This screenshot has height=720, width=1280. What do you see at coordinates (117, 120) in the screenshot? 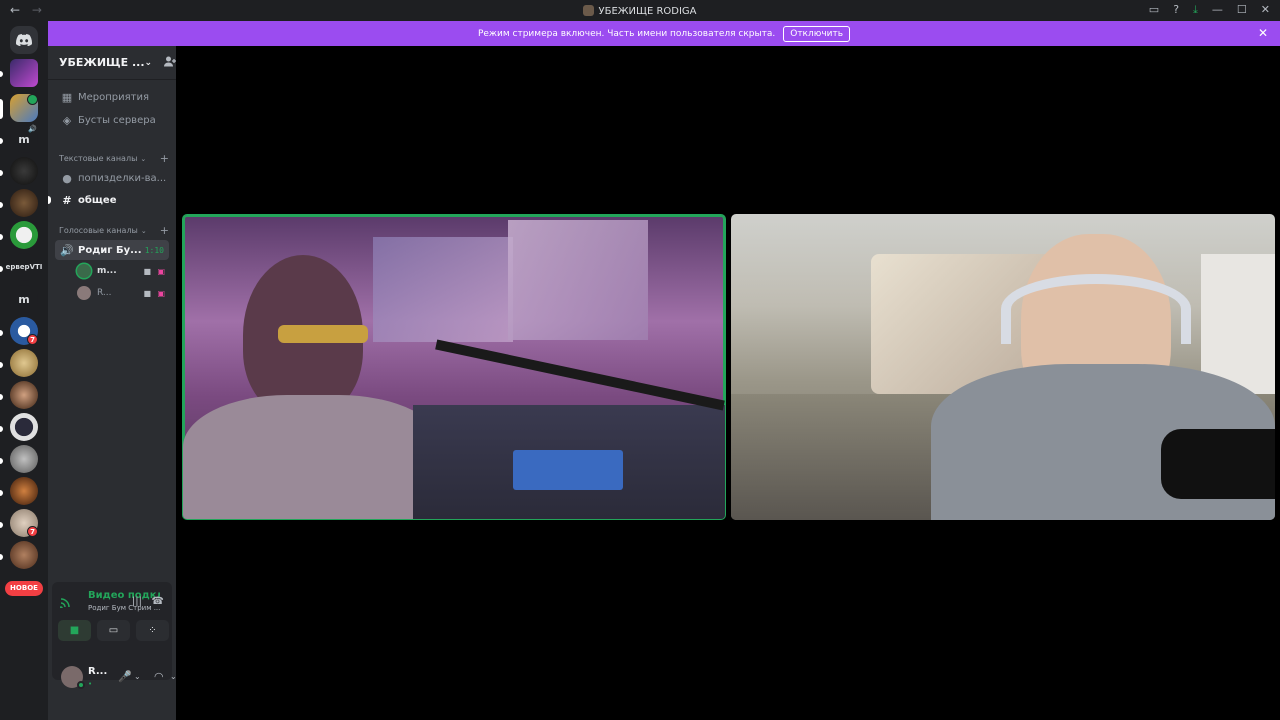
I see `boosts-label: Бусты сервера` at bounding box center [117, 120].